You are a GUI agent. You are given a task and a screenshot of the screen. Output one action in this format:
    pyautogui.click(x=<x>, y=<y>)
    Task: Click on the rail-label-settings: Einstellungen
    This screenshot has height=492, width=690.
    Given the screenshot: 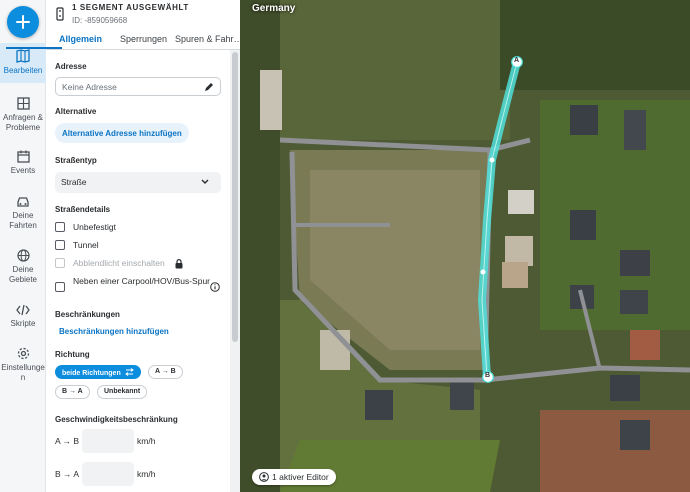 What is the action you would take?
    pyautogui.click(x=23, y=372)
    